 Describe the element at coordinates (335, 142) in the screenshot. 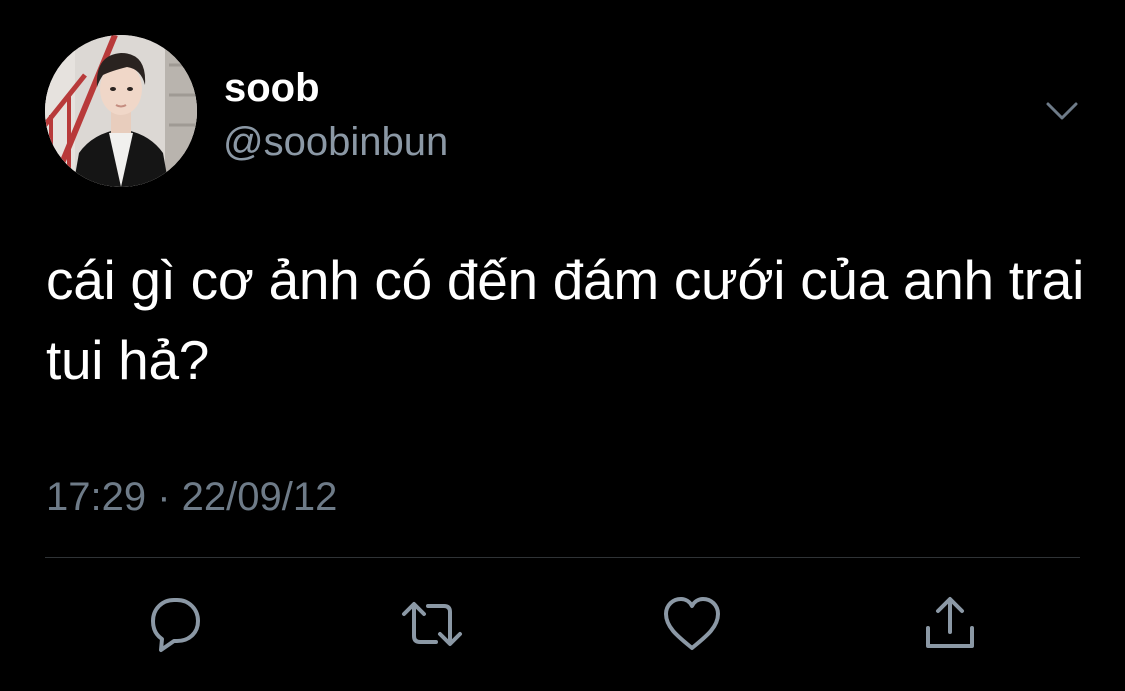

I see `user-handle: @soobinbun` at that location.